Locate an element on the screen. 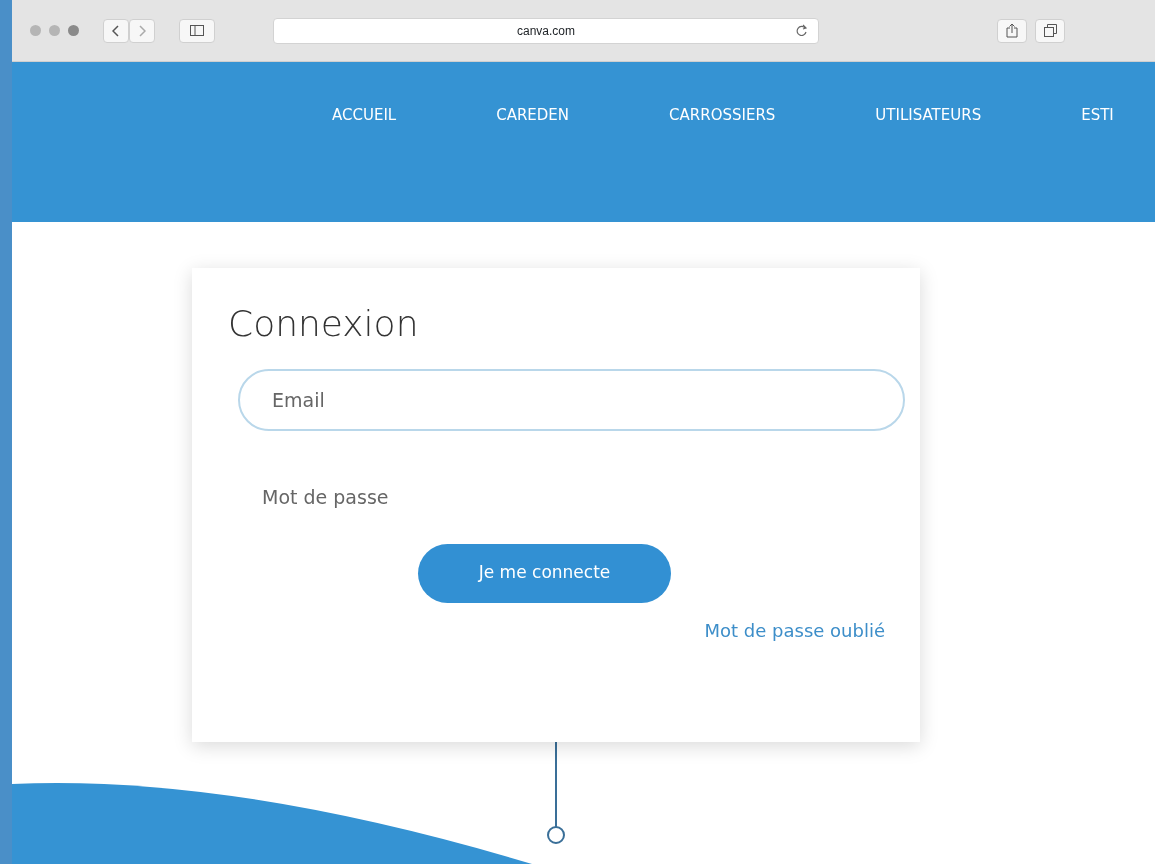 The image size is (1155, 864). url-text: canva.com is located at coordinates (546, 31).